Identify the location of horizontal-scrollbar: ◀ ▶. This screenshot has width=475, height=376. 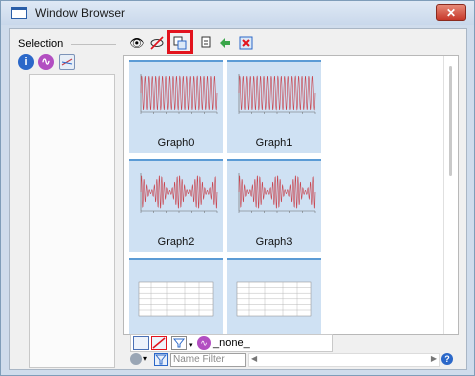
(344, 360).